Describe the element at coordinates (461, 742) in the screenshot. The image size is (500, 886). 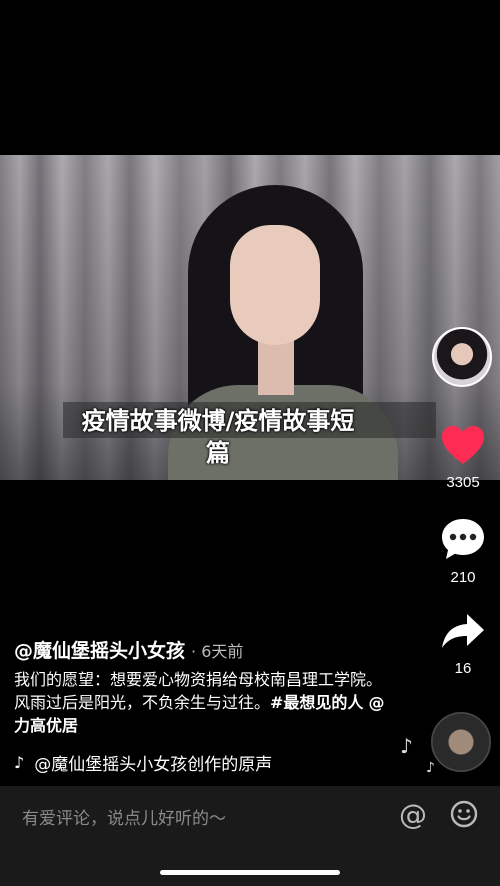
I see `music-disc` at that location.